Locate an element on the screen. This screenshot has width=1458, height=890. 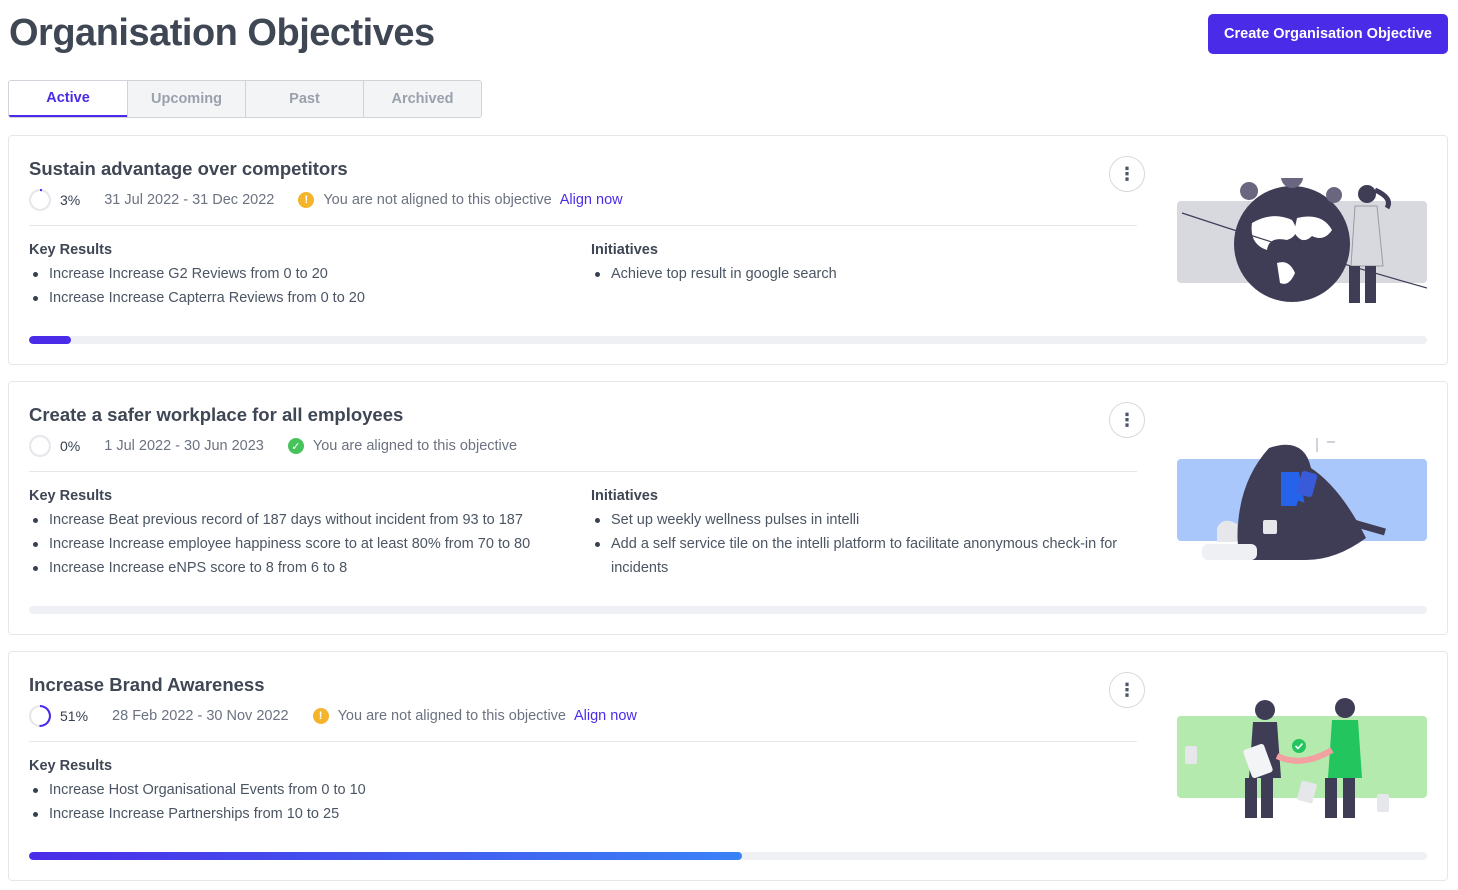
tab-active: Active is located at coordinates (68, 99).